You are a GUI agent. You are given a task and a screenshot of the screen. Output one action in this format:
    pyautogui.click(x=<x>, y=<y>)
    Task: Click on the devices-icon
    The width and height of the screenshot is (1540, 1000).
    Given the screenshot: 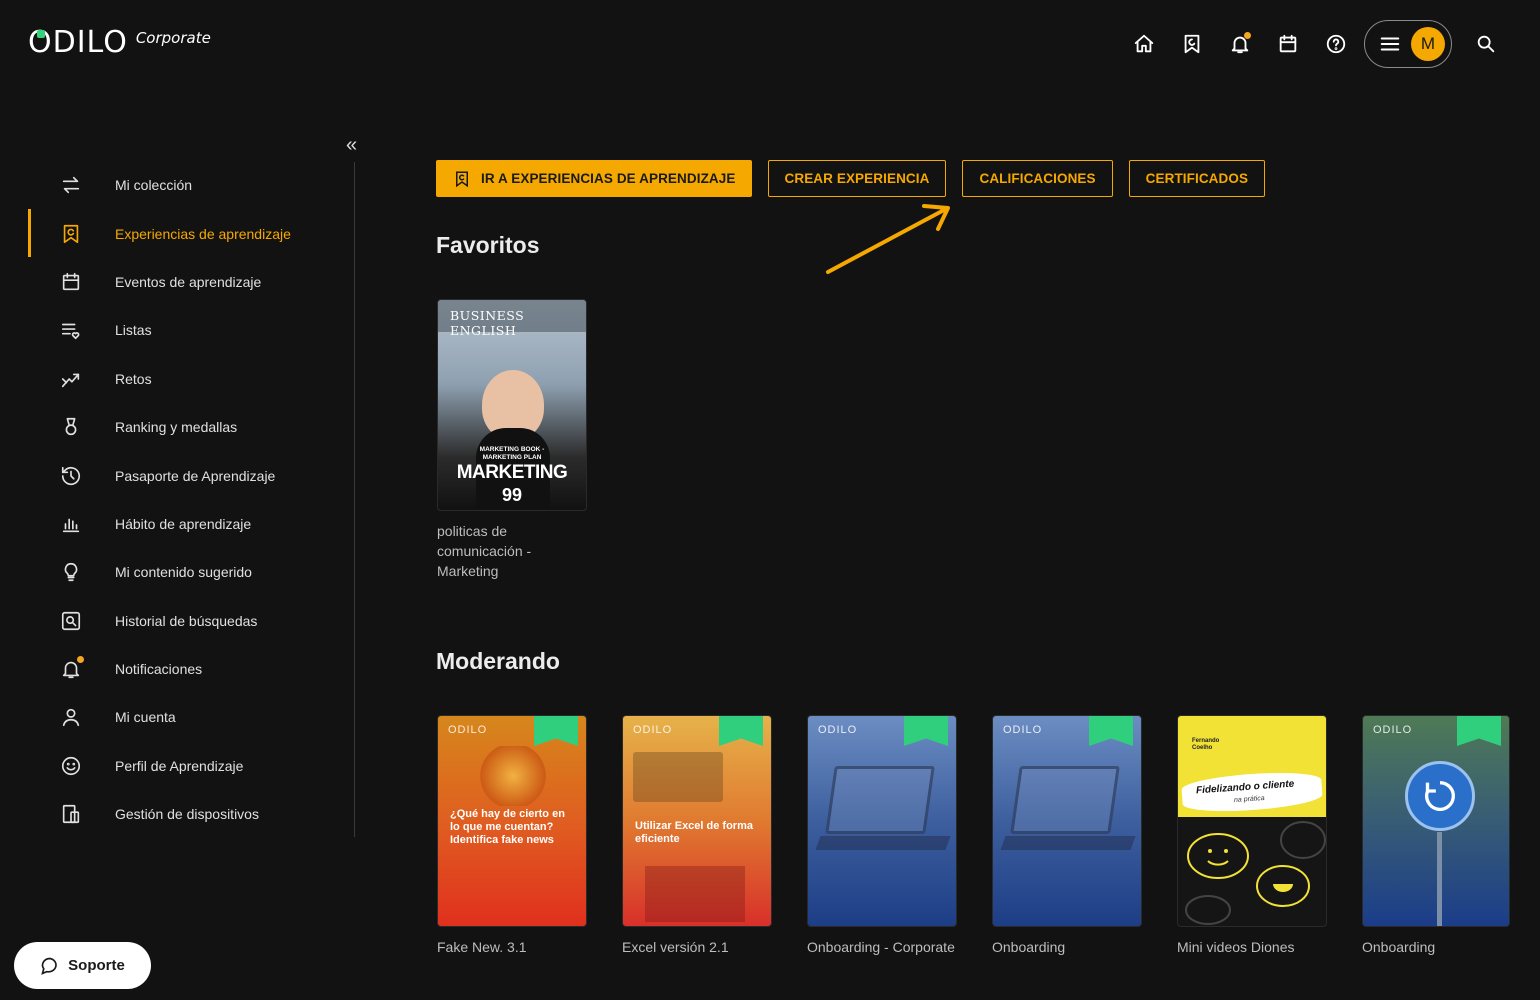 What is the action you would take?
    pyautogui.click(x=71, y=814)
    